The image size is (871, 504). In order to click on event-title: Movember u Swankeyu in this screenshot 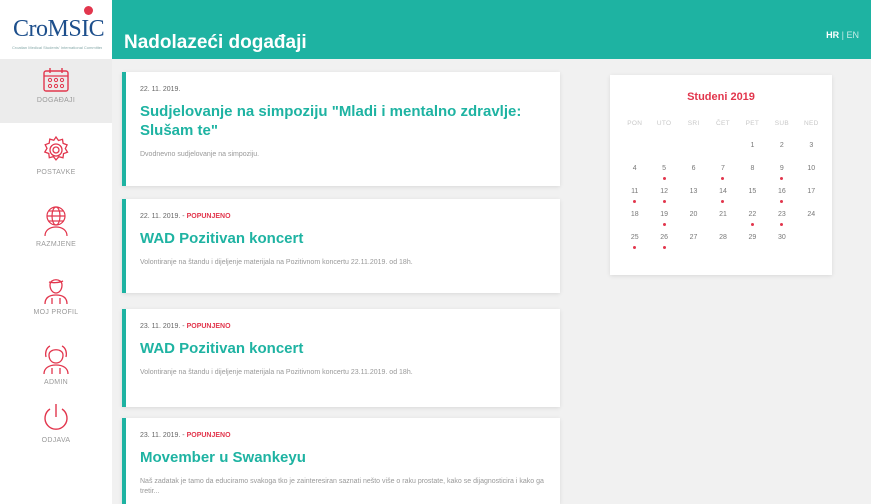, I will do `click(342, 457)`.